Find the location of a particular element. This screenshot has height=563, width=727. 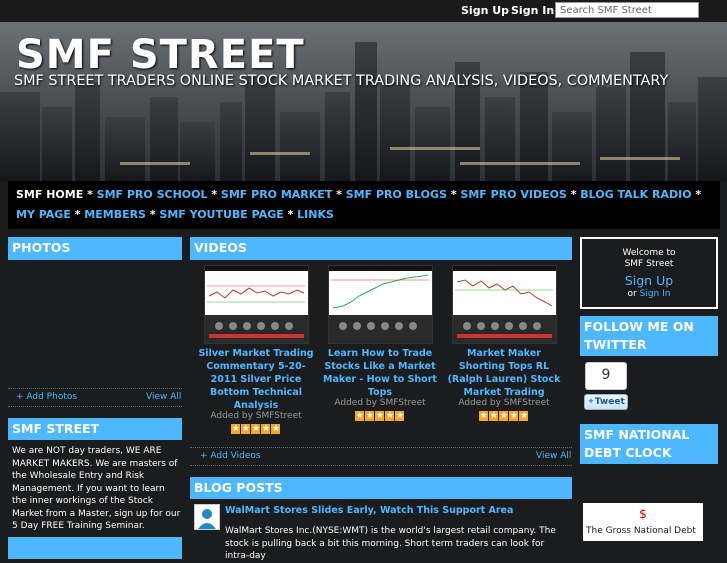

twitter-bird-icon: ✦ is located at coordinates (591, 402).